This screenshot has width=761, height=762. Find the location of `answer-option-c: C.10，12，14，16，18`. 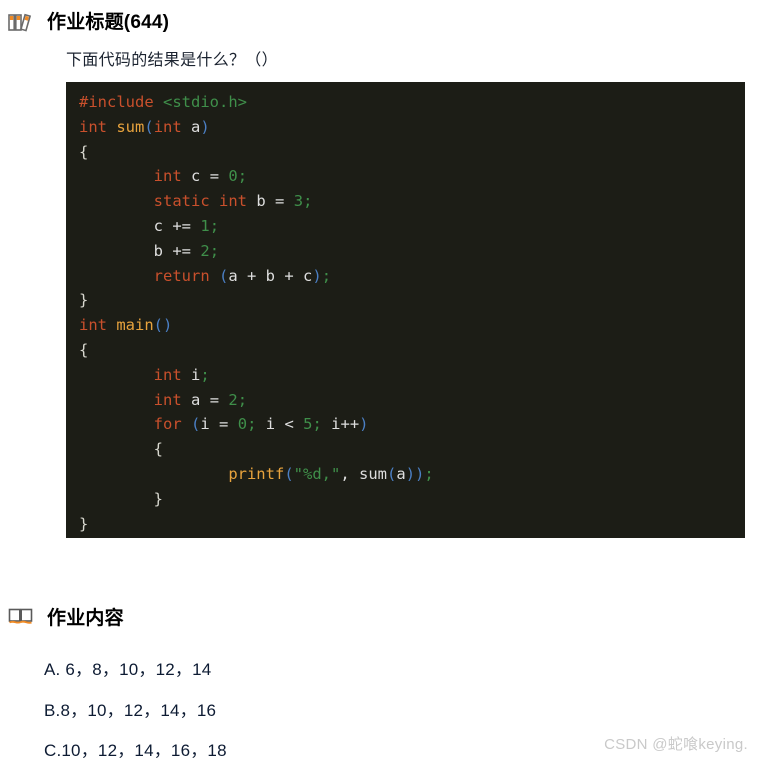

answer-option-c: C.10，12，14，16，18 is located at coordinates (135, 748).